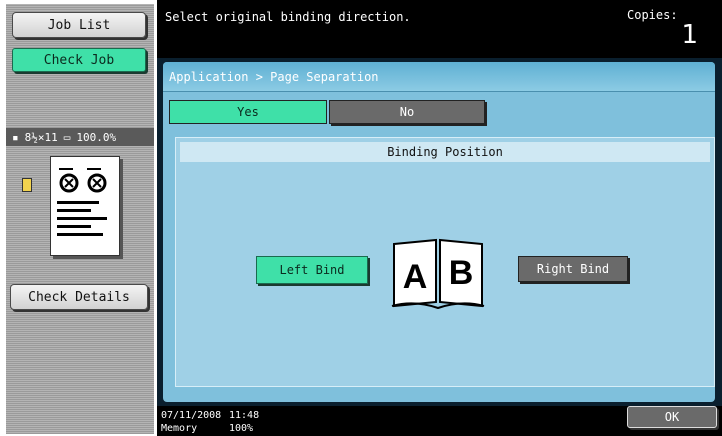  I want to click on open-book-icon: A B, so click(438, 274).